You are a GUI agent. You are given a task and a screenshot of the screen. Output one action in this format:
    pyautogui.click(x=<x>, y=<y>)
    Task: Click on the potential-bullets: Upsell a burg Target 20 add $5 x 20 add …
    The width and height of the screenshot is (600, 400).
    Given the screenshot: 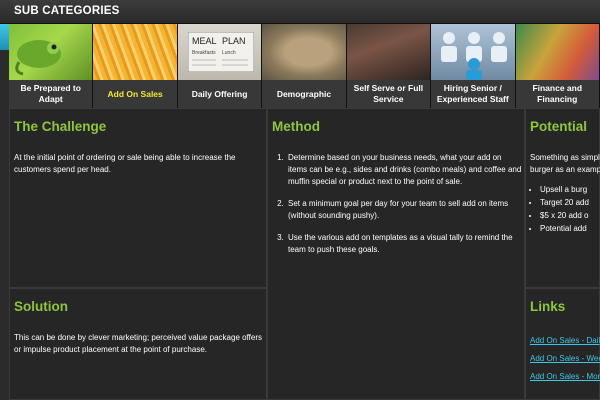 What is the action you would take?
    pyautogui.click(x=564, y=209)
    